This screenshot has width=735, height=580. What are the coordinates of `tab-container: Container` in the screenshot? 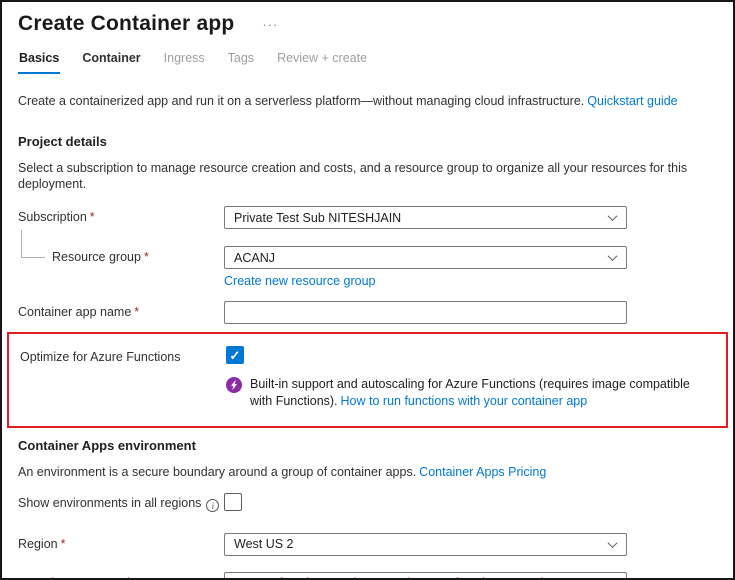 It's located at (111, 61).